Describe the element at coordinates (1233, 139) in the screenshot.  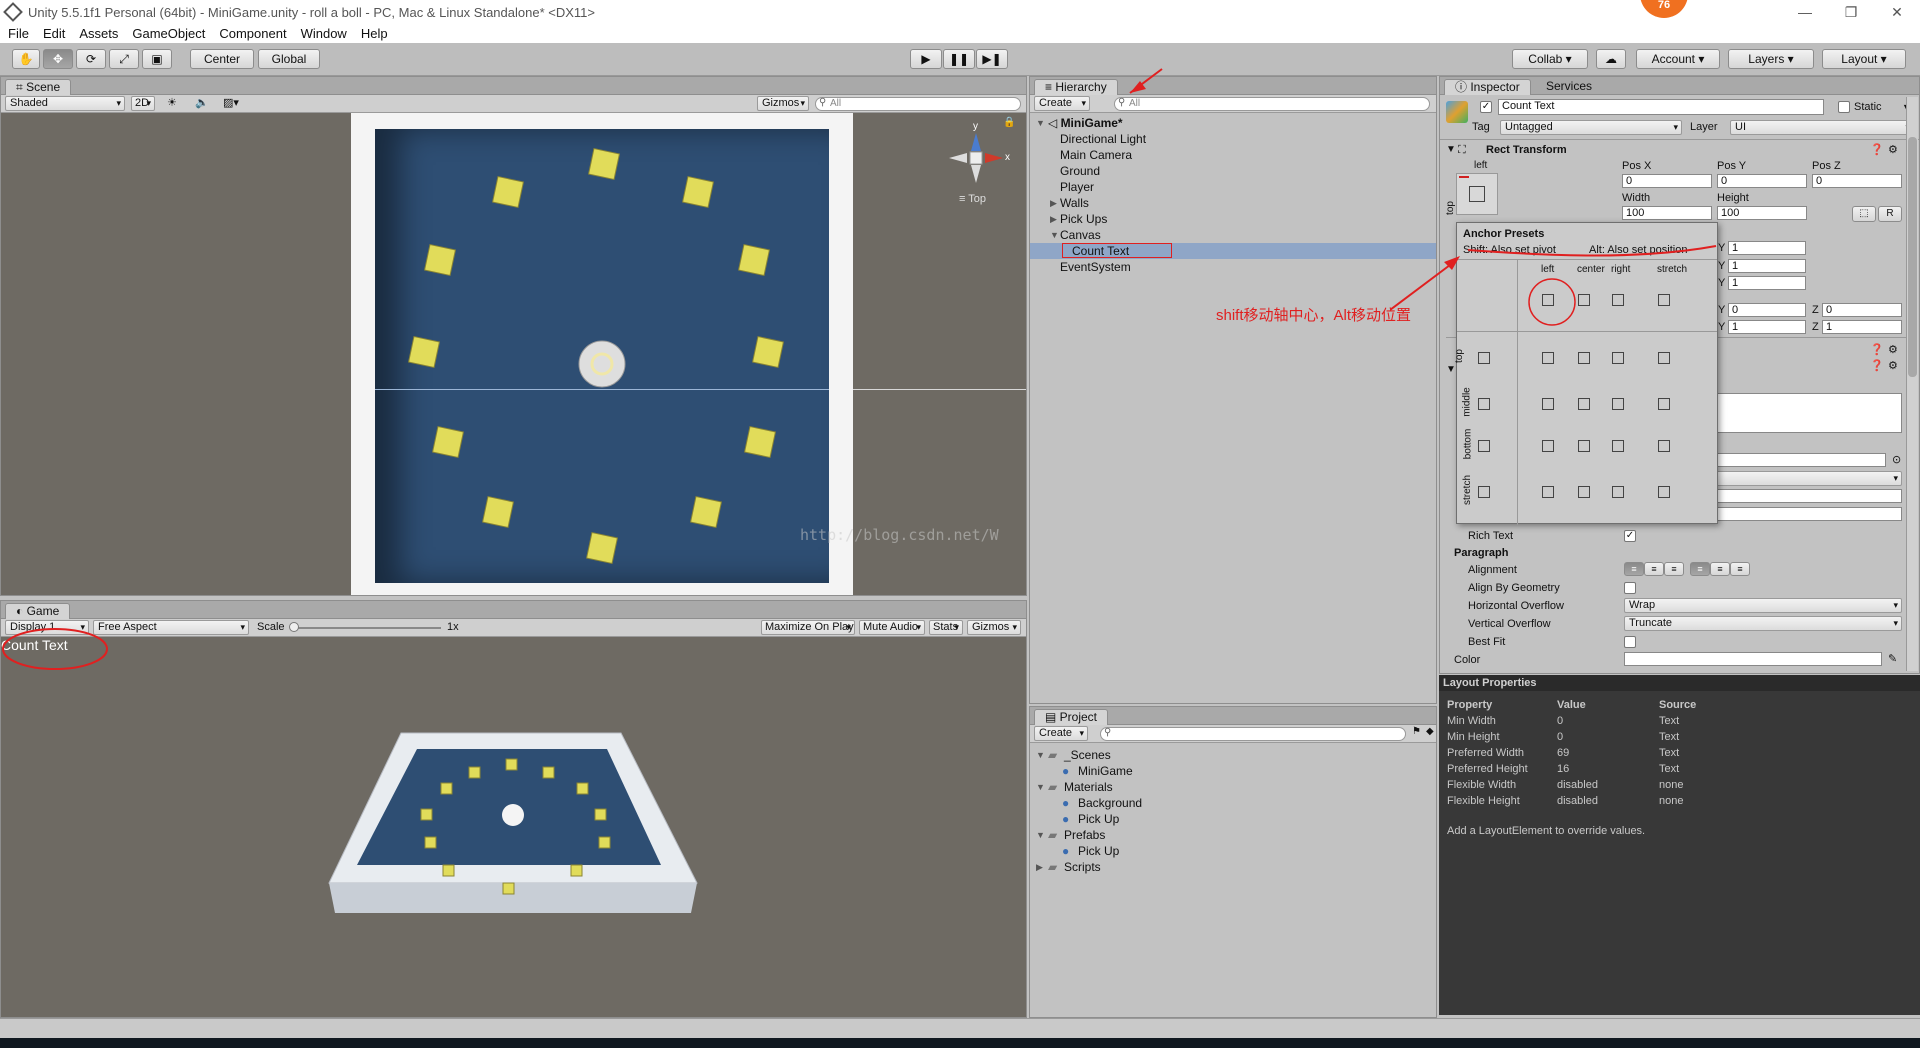
I see `hierarchy-item: Directional Light` at that location.